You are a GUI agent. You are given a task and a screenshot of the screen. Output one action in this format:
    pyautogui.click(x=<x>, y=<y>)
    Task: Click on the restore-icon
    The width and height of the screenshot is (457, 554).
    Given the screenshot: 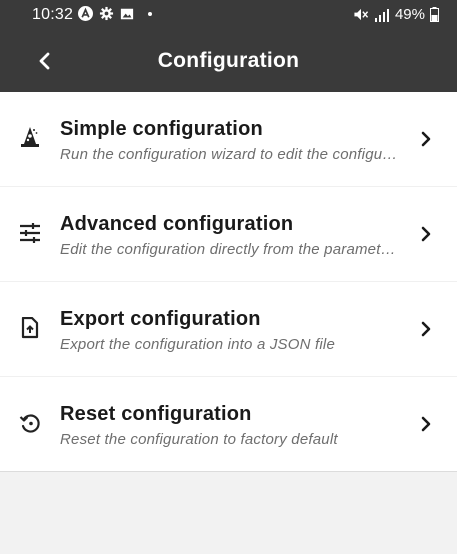 What is the action you would take?
    pyautogui.click(x=30, y=423)
    